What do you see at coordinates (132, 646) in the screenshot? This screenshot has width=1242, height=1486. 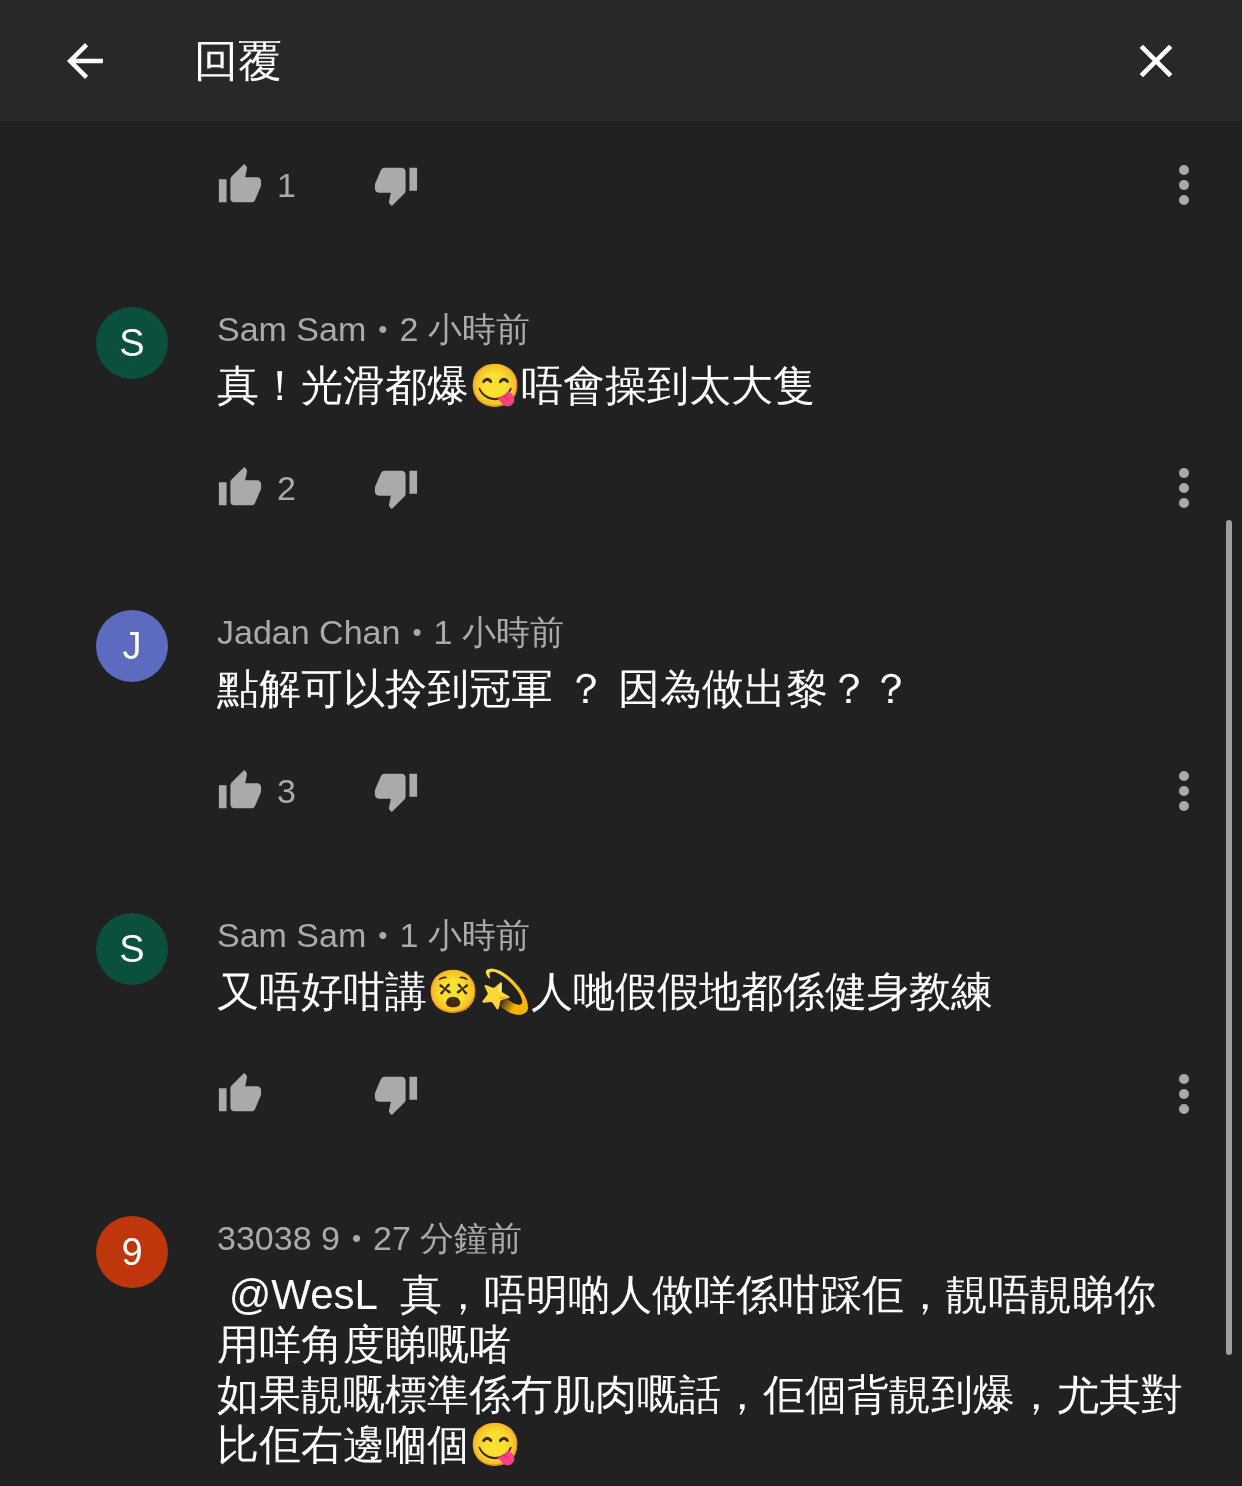 I see `avatar: J` at bounding box center [132, 646].